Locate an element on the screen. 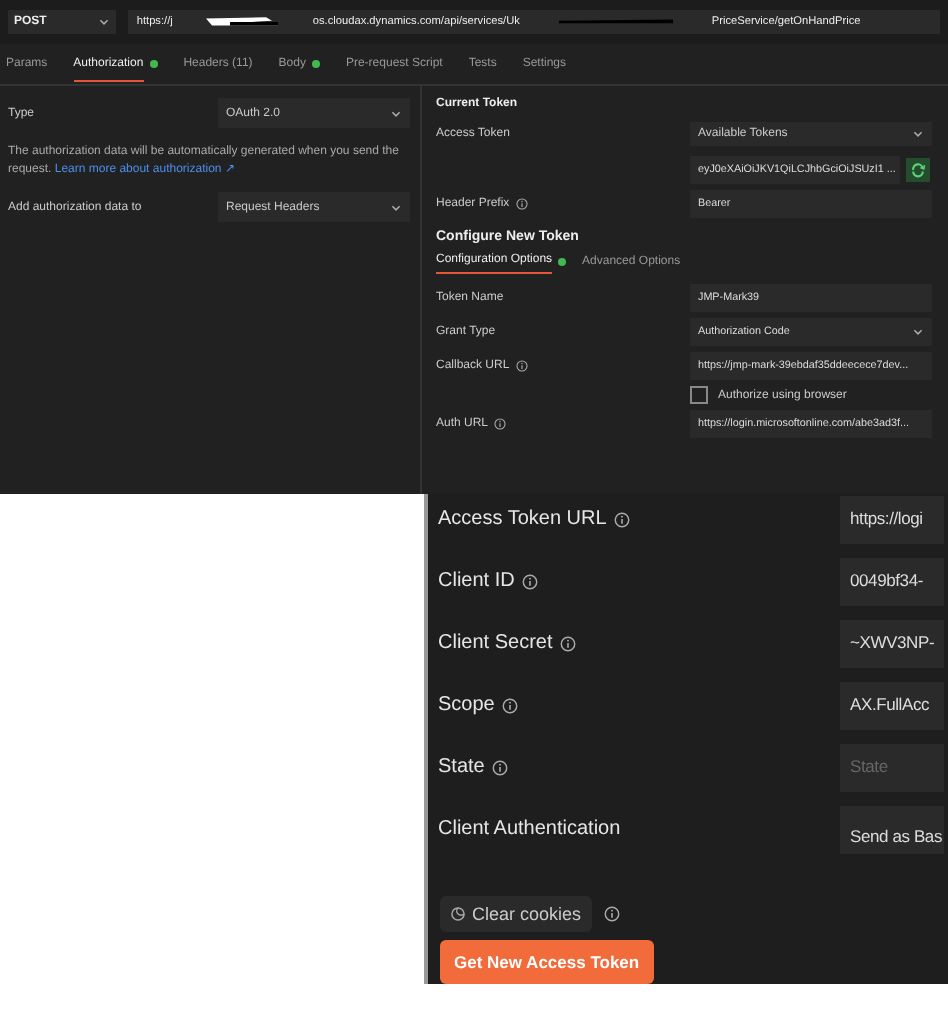 This screenshot has height=1022, width=948. field-label: Client Authentication is located at coordinates (529, 829).